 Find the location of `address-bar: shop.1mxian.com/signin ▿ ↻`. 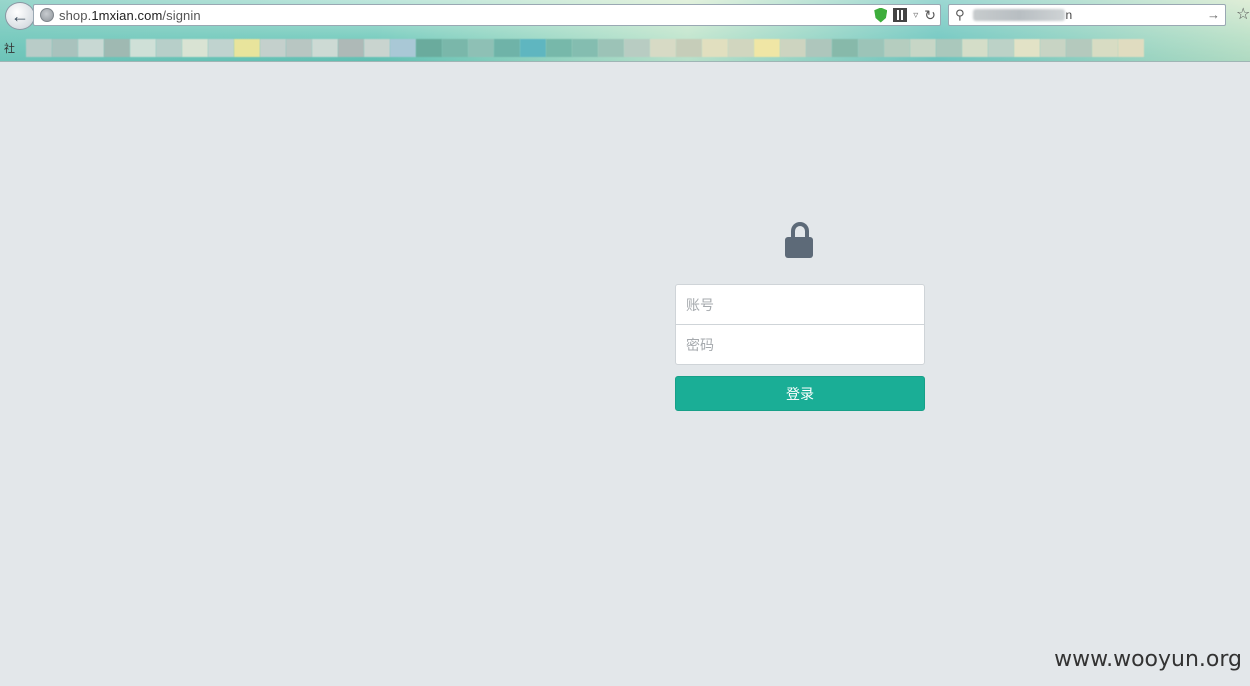

address-bar: shop.1mxian.com/signin ▿ ↻ is located at coordinates (487, 15).